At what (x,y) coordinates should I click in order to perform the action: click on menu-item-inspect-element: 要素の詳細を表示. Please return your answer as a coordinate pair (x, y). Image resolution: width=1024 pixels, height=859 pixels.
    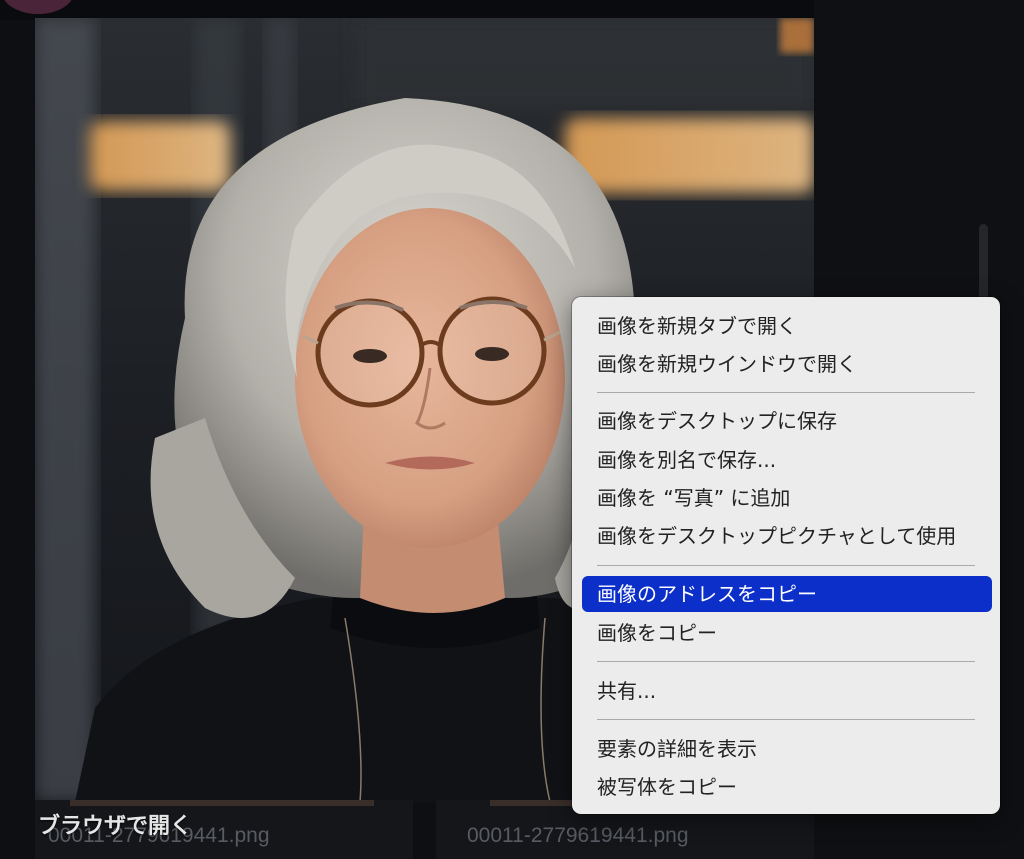
    Looking at the image, I should click on (787, 749).